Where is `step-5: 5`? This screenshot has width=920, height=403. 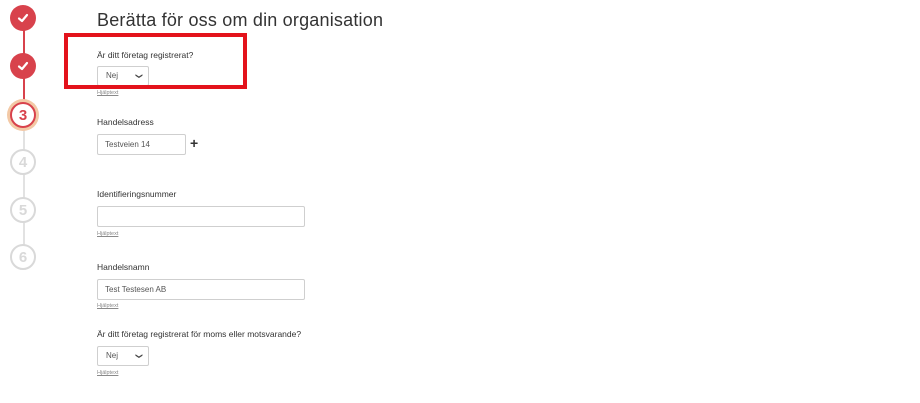
step-5: 5 is located at coordinates (23, 210).